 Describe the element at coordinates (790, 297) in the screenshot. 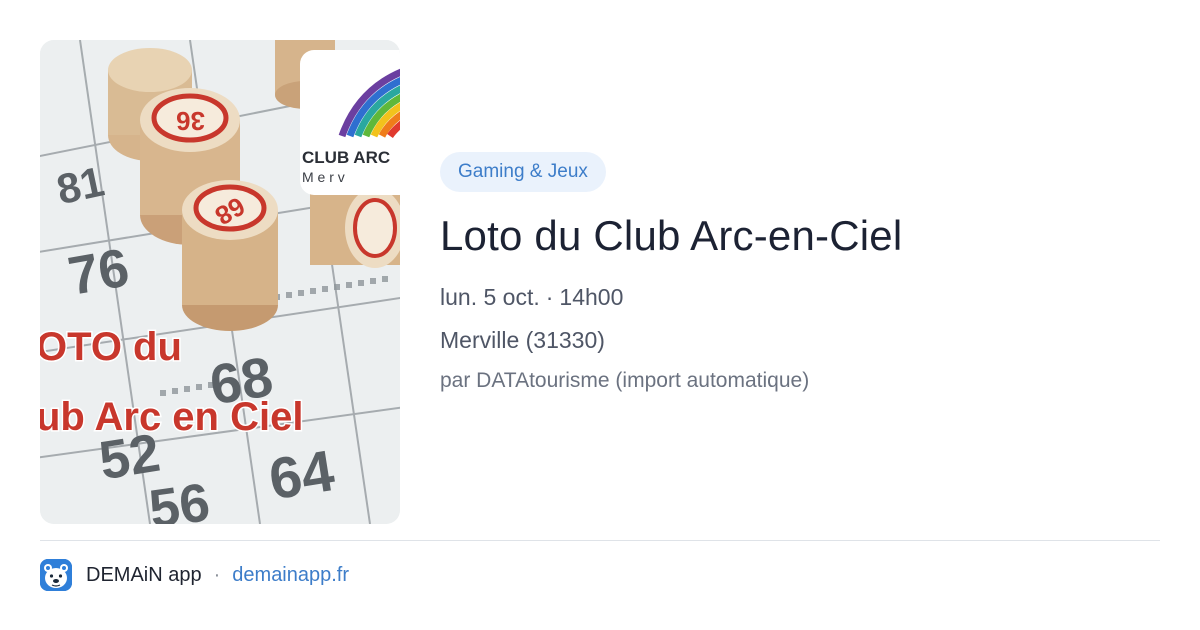

I see `event-datetime: lun. 5 oct. · 14h00` at that location.